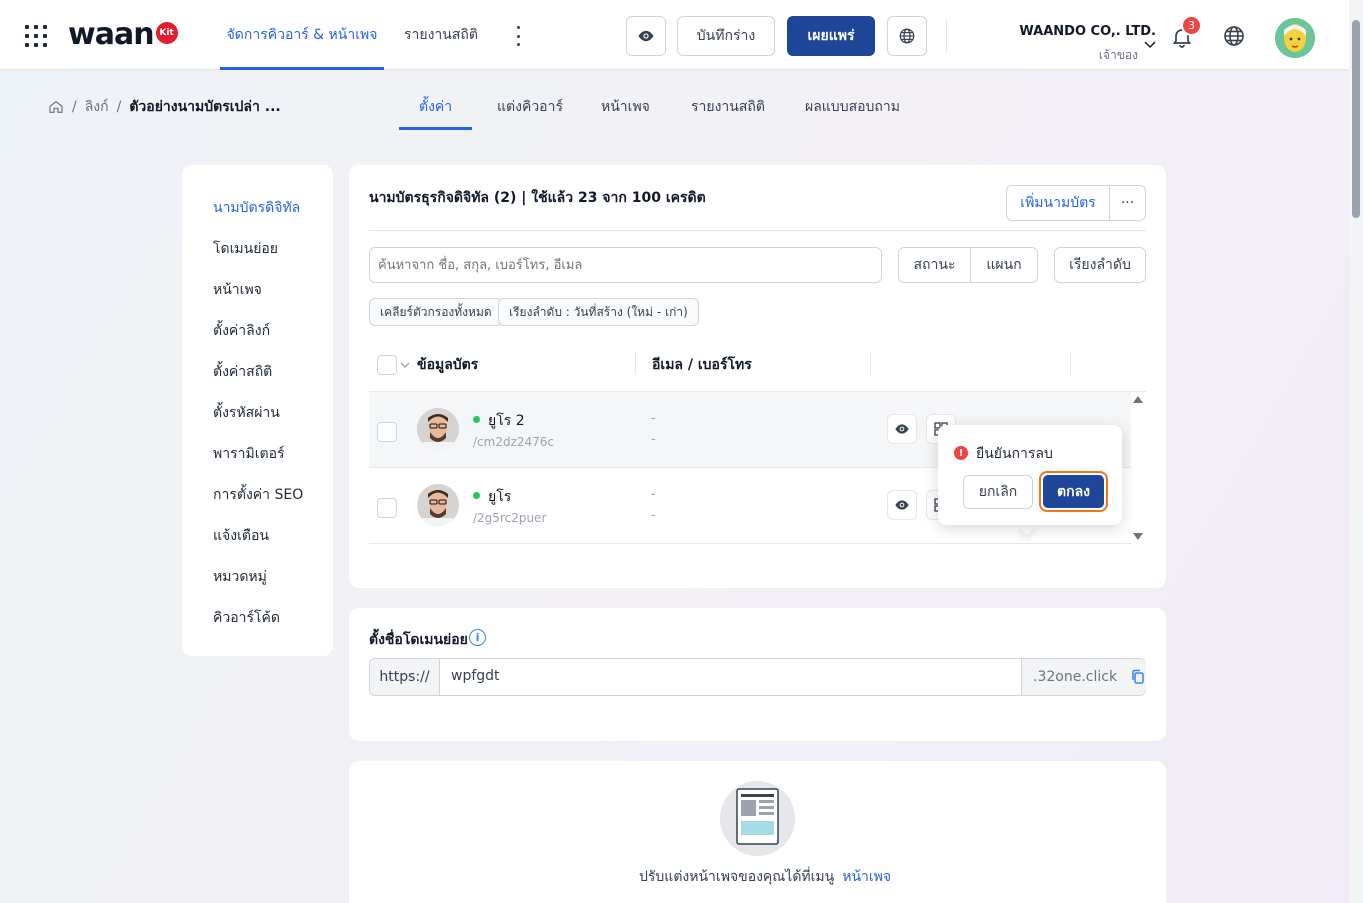 This screenshot has width=1363, height=903. I want to click on card-slug: /2g5rc2puer, so click(510, 518).